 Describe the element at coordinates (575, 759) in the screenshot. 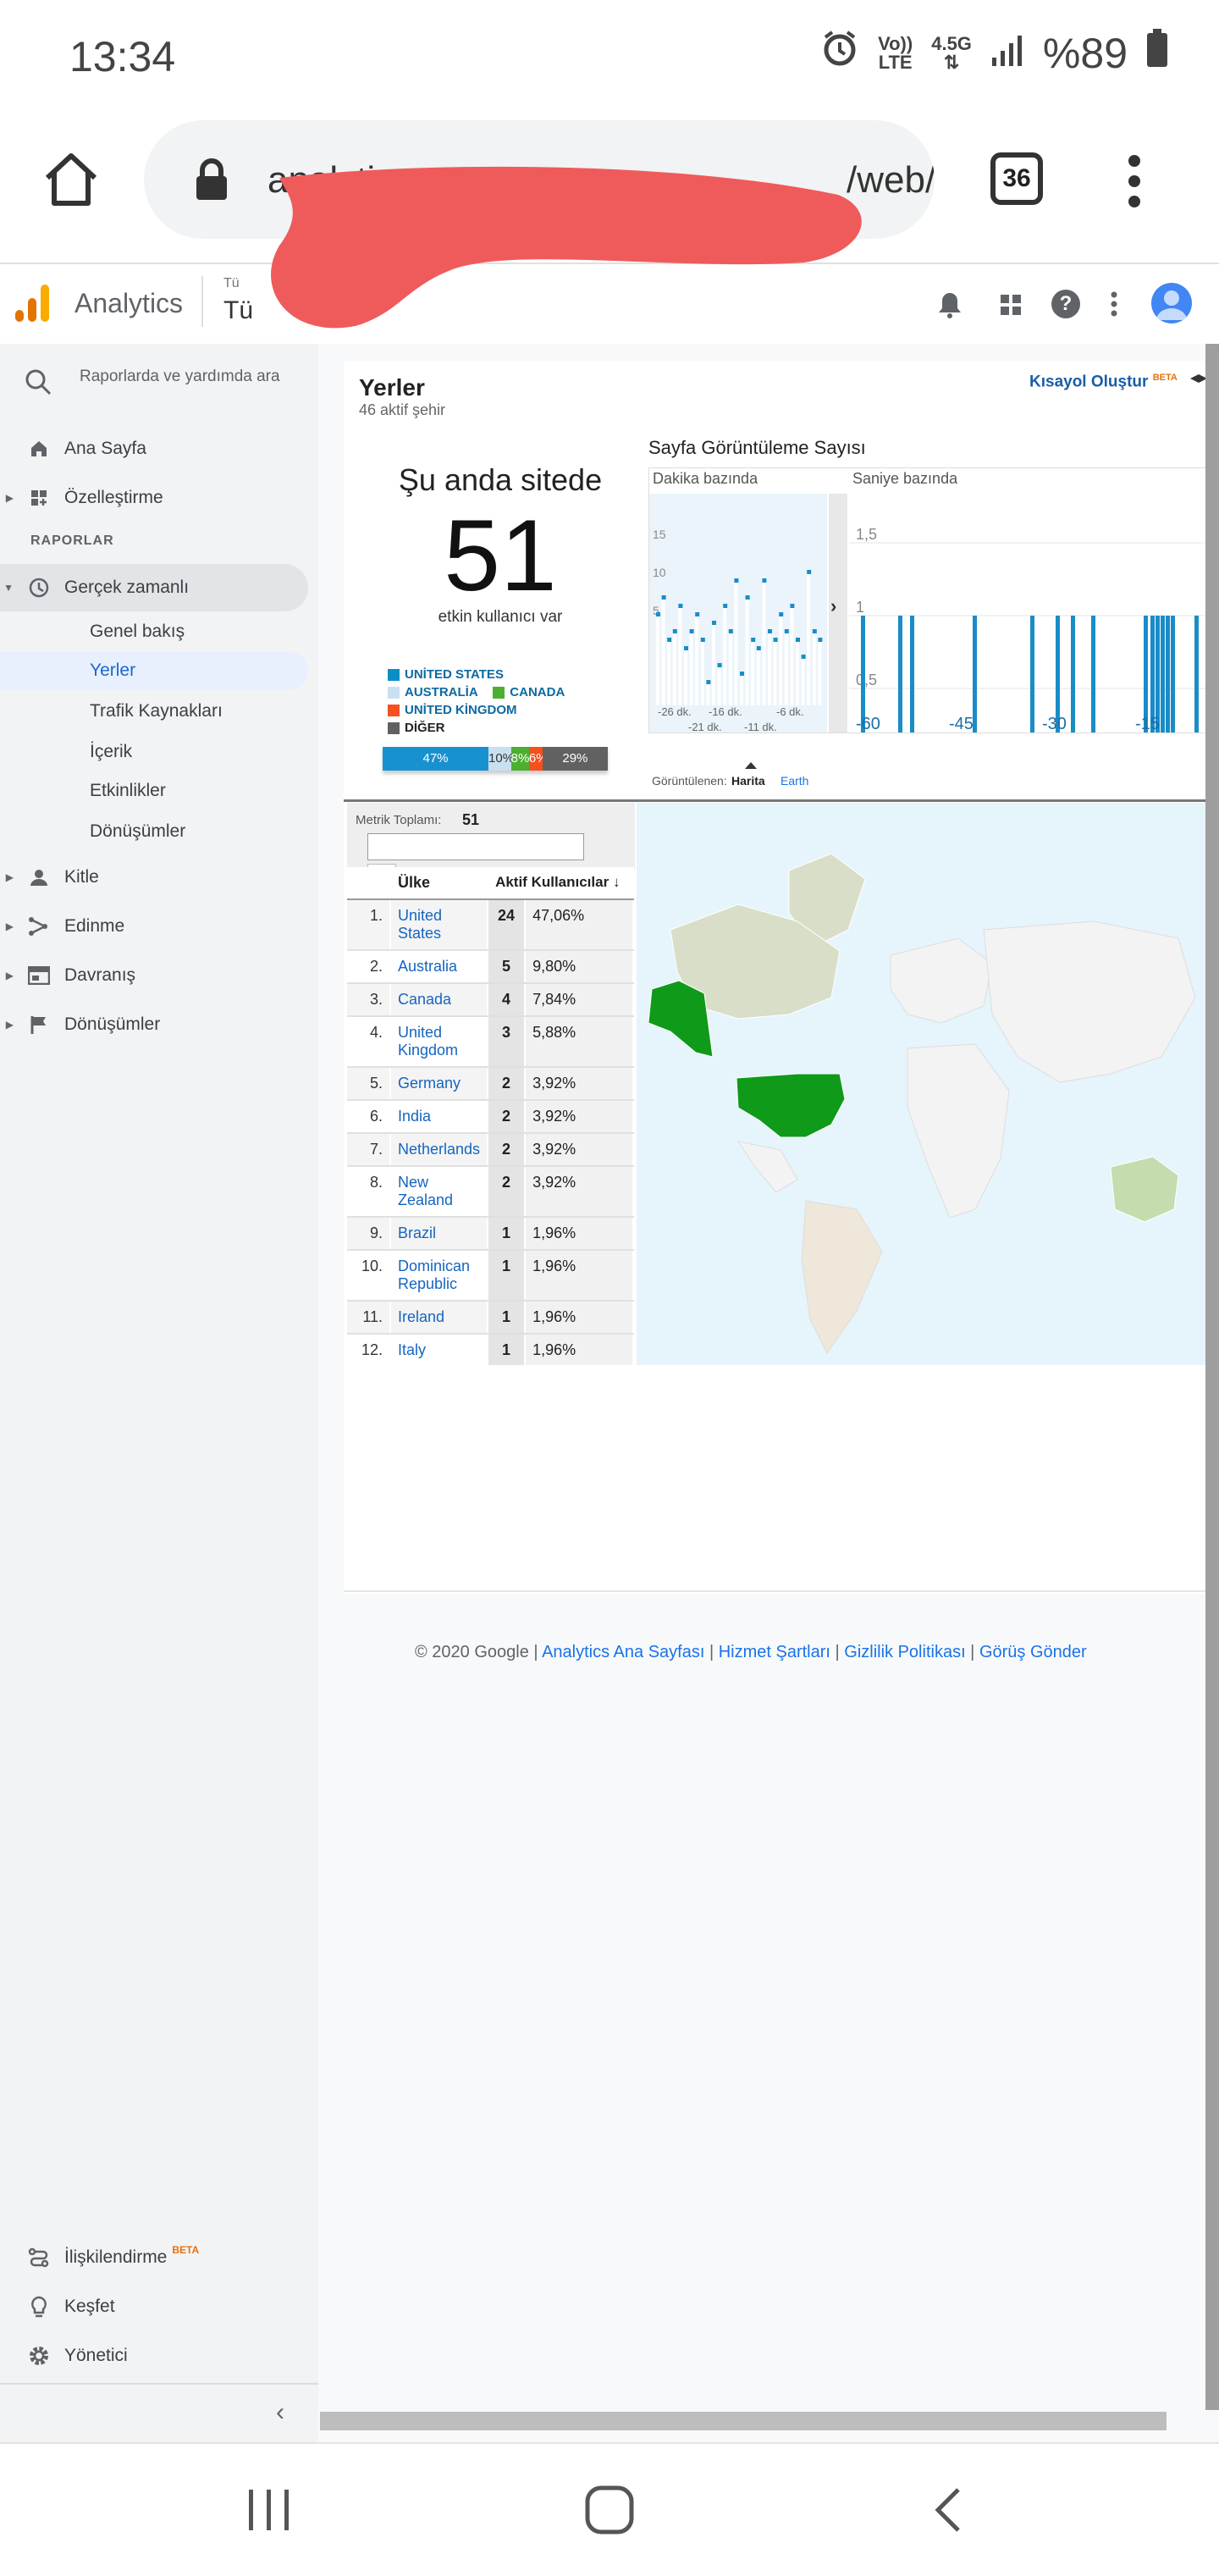

I see `share-segment: 29%` at that location.